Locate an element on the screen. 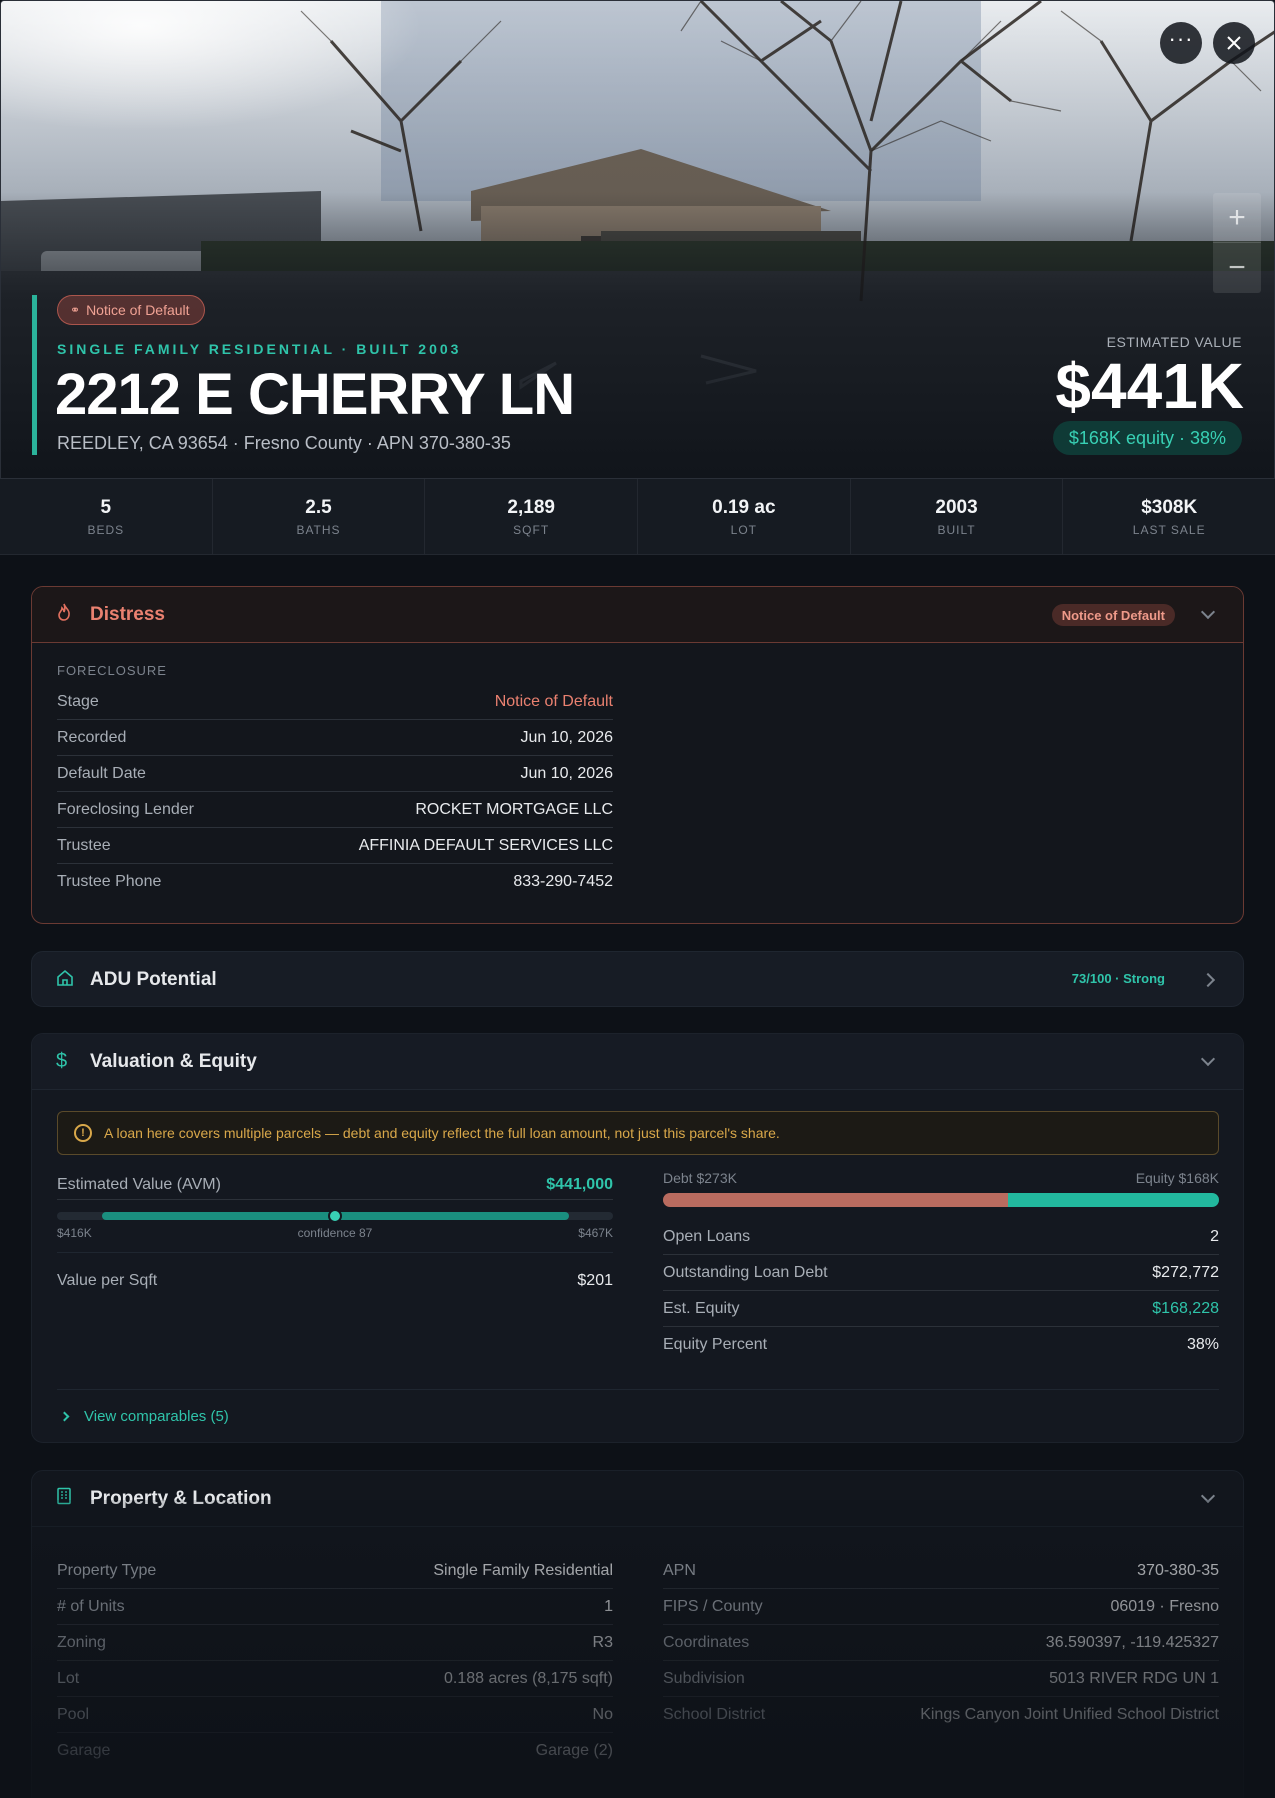 This screenshot has width=1275, height=1798. stat-built: 2003 BUILT is located at coordinates (957, 516).